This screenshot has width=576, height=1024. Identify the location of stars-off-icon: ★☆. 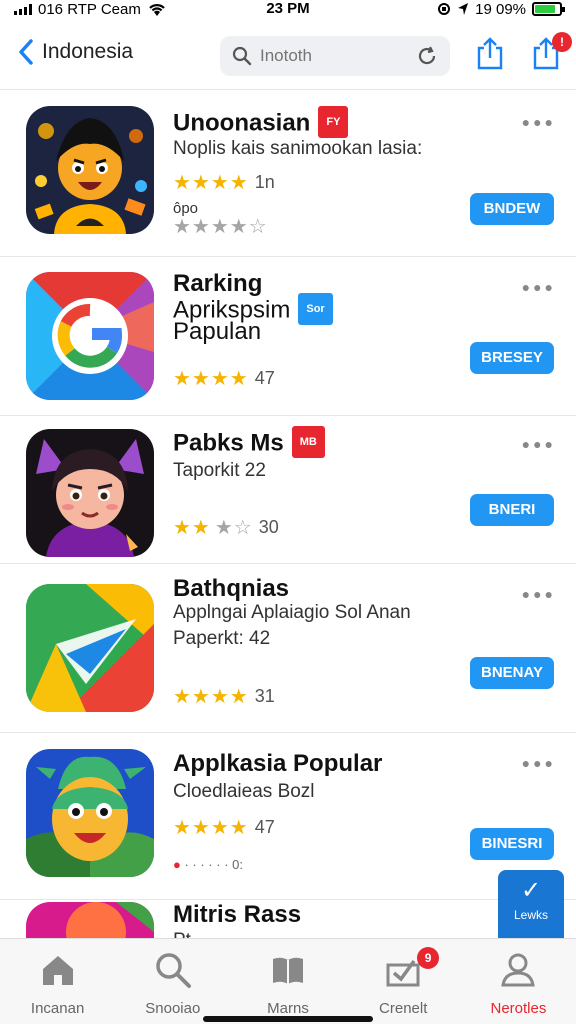
(233, 528).